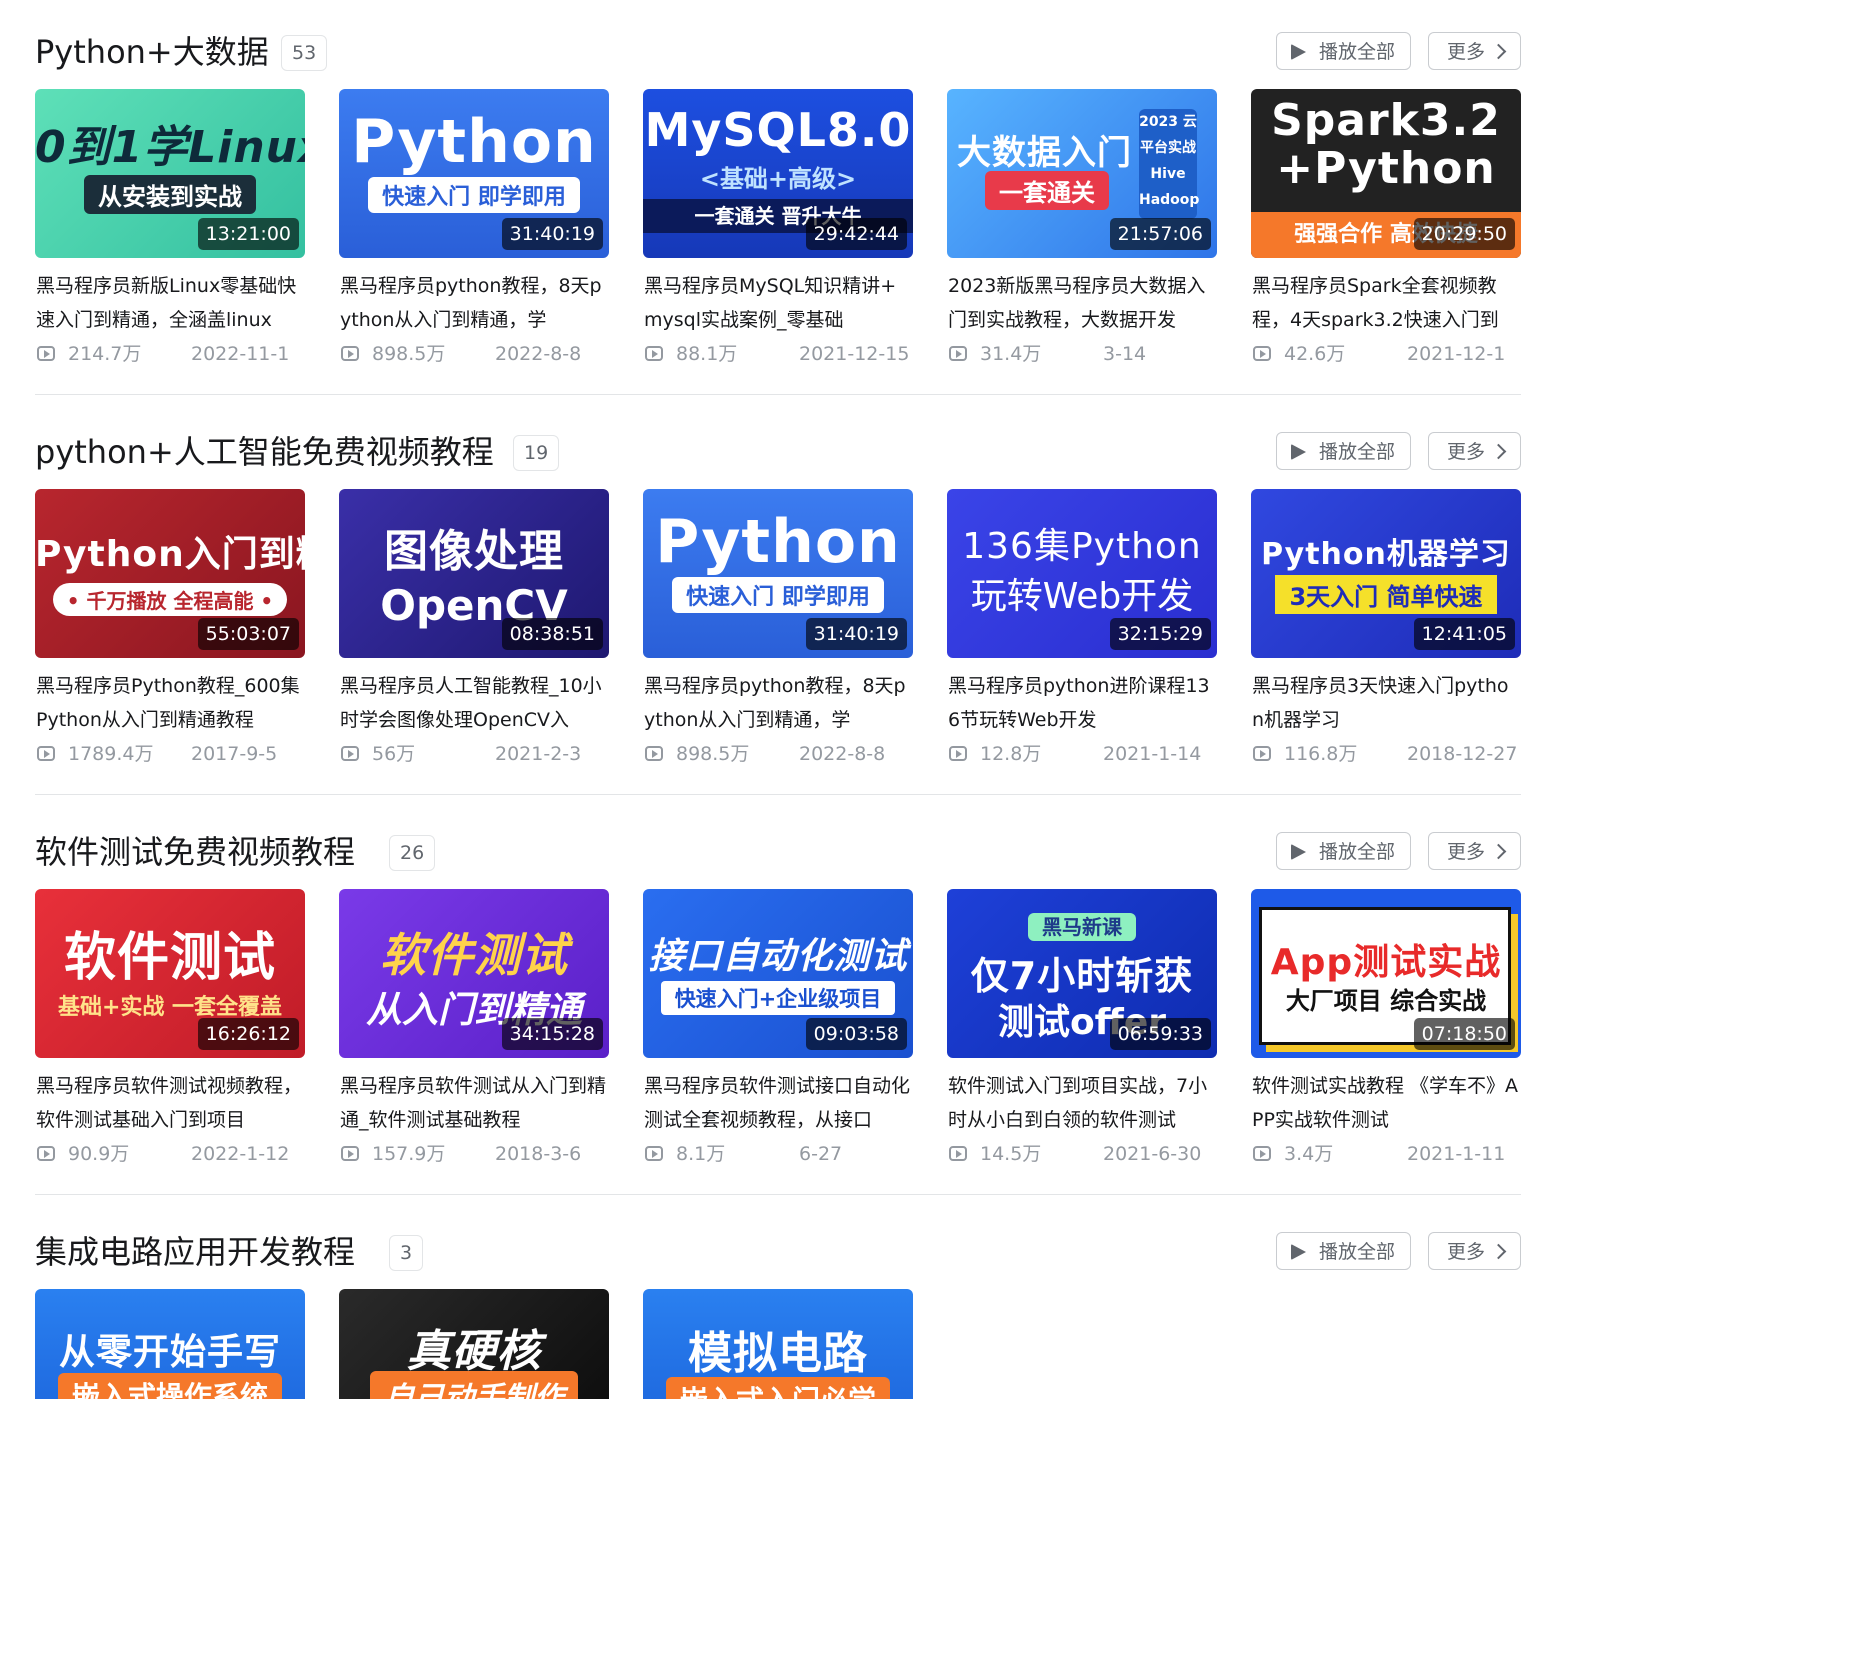  Describe the element at coordinates (1386, 303) in the screenshot. I see `video-title: 黑马程序员Spark全套视频教程，4天spark3.2快速入门到` at that location.